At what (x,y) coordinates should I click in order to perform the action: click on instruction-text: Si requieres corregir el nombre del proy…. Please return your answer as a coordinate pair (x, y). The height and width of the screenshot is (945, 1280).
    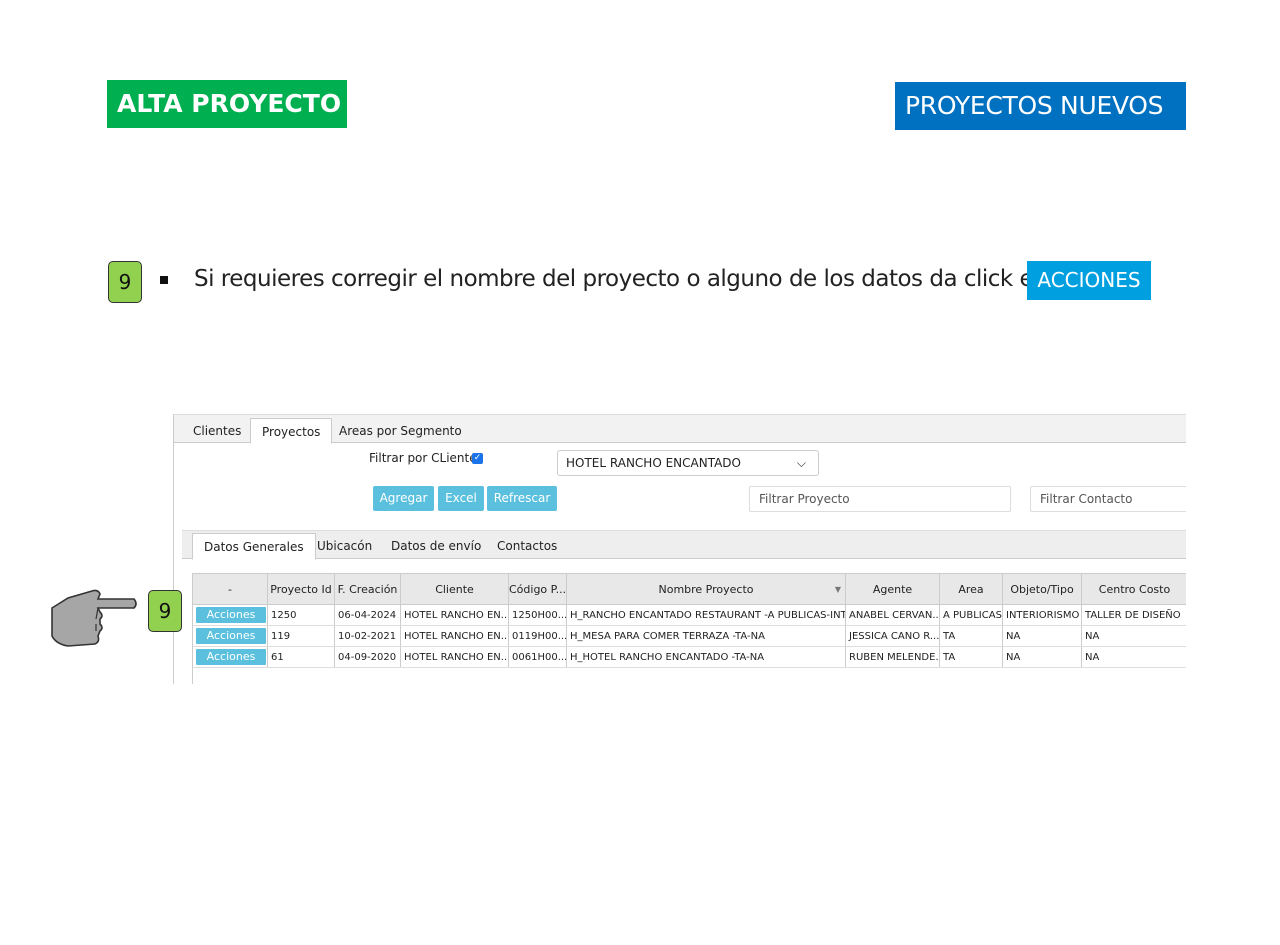
    Looking at the image, I should click on (621, 279).